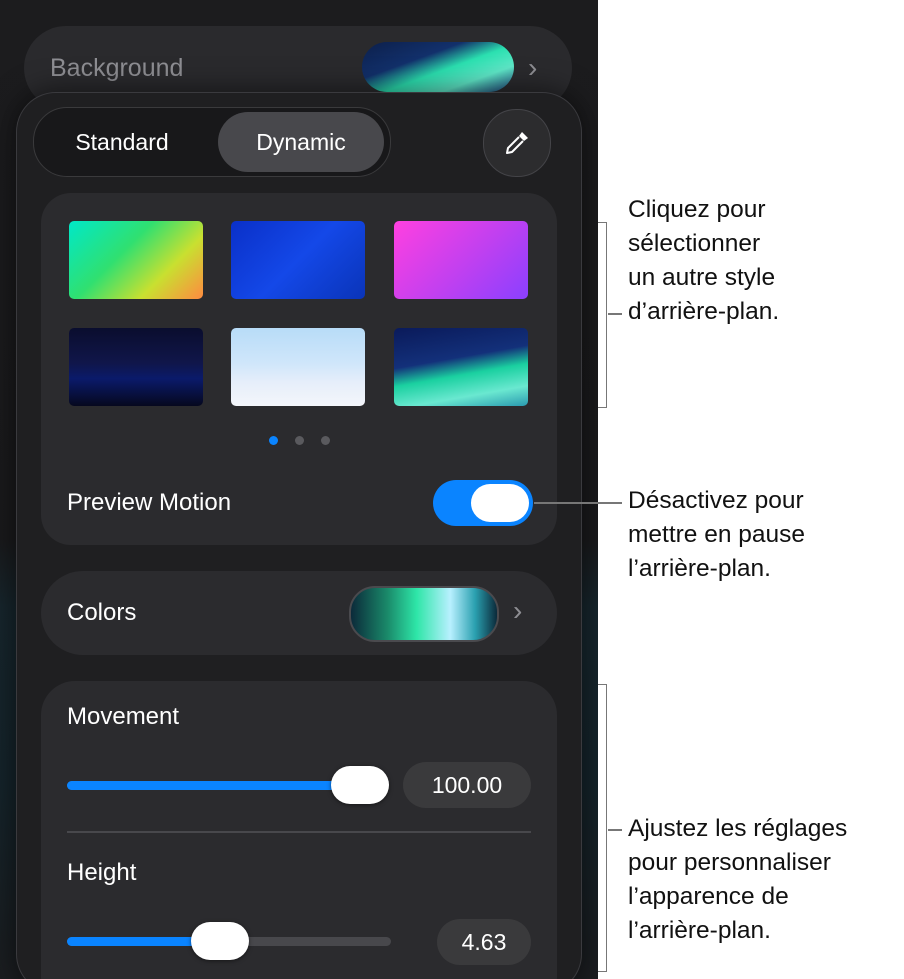 This screenshot has height=979, width=904. Describe the element at coordinates (360, 785) in the screenshot. I see `movement-slider-thumb` at that location.